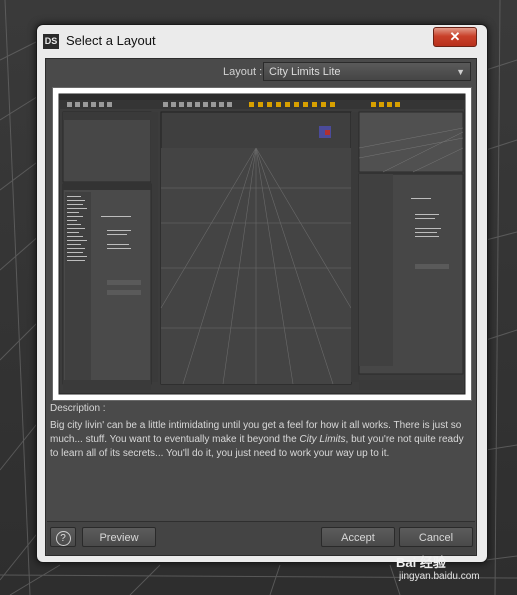  I want to click on layout-dropdown: City Limits Lite ▼, so click(367, 71).